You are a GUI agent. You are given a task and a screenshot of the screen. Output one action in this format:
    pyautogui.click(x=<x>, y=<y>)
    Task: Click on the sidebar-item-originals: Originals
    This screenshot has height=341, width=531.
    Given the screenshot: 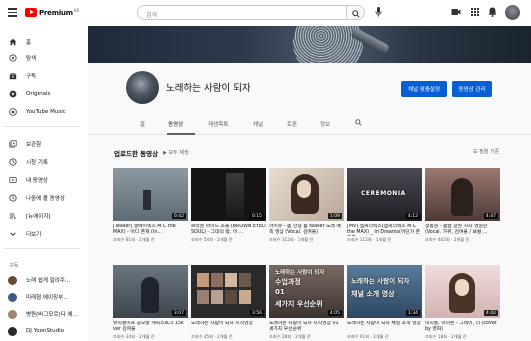 What is the action you would take?
    pyautogui.click(x=42, y=94)
    